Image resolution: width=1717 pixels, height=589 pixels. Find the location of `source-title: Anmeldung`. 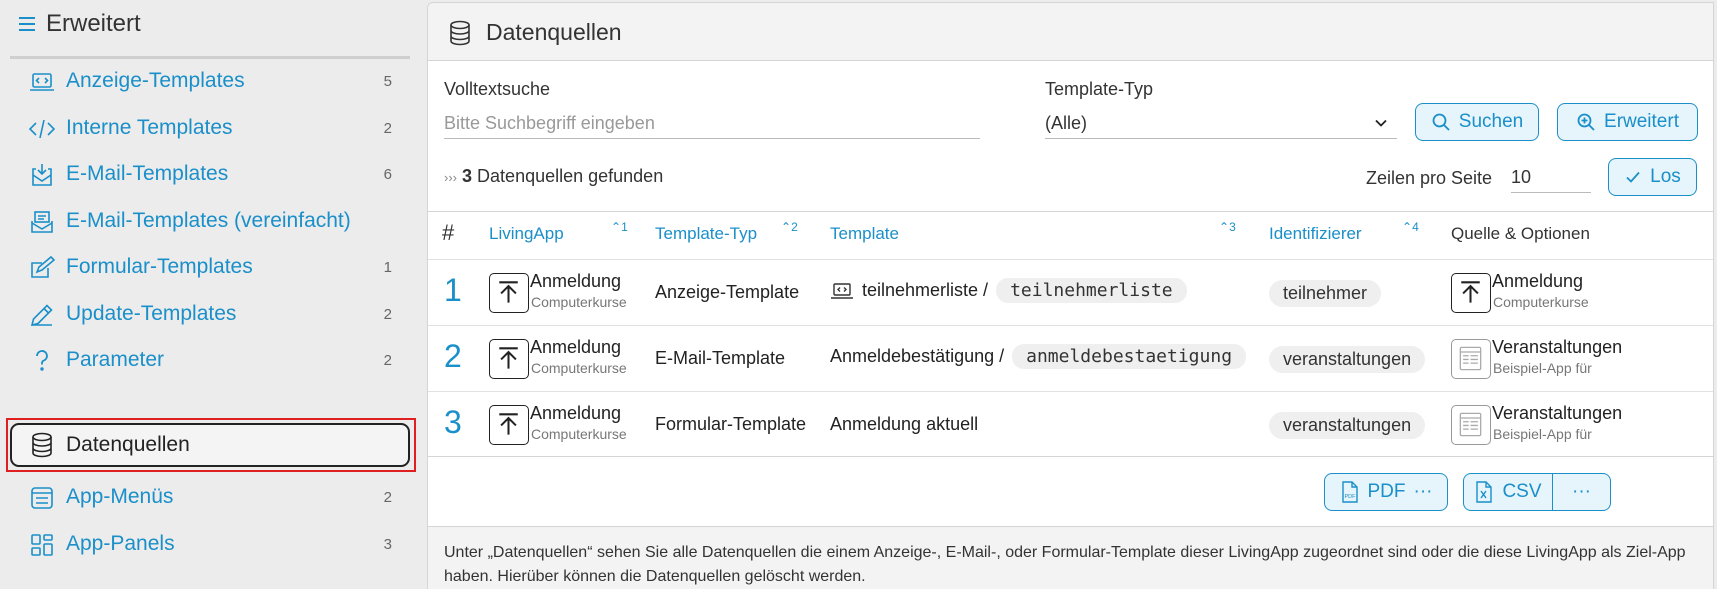

source-title: Anmeldung is located at coordinates (1537, 281).